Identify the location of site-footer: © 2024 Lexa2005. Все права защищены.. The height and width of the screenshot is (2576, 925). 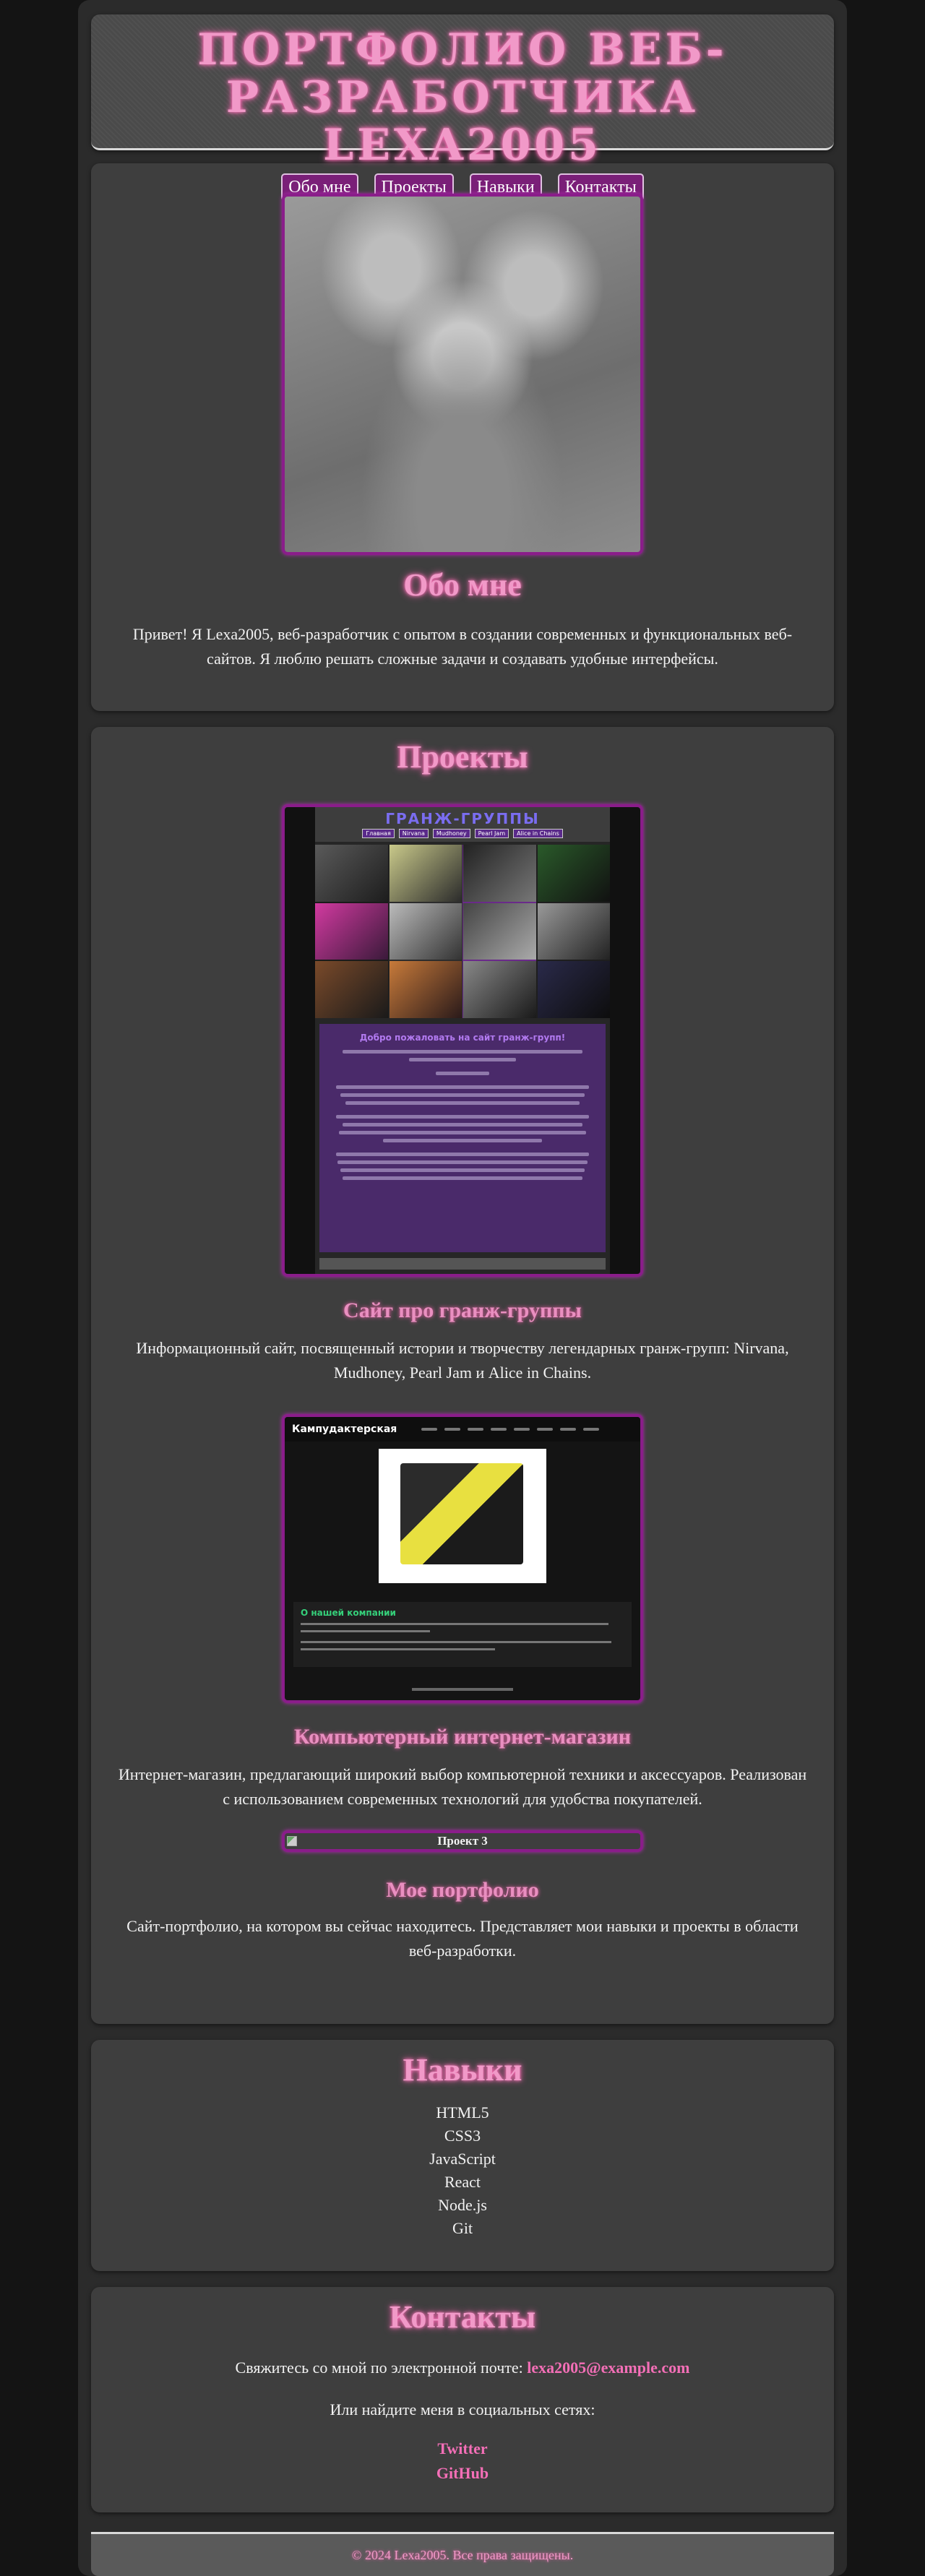
(462, 2554).